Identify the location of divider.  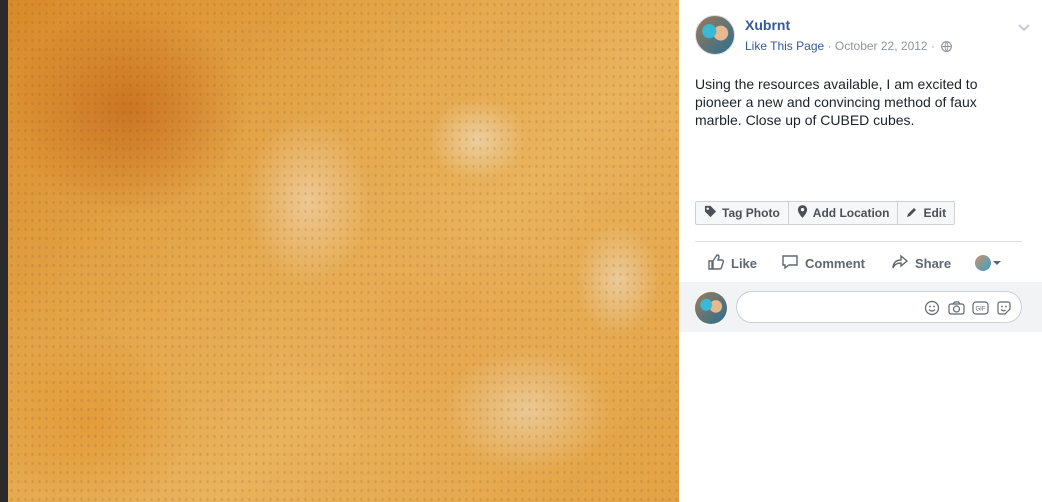
(858, 241).